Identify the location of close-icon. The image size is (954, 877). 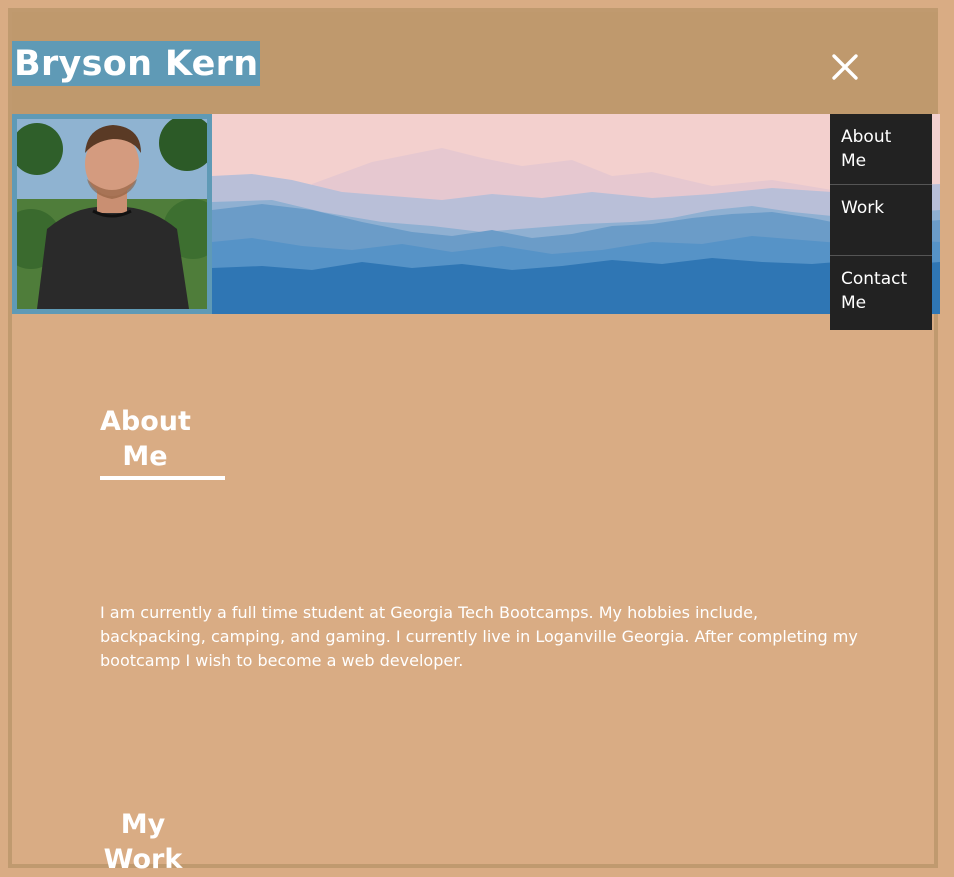
(845, 67).